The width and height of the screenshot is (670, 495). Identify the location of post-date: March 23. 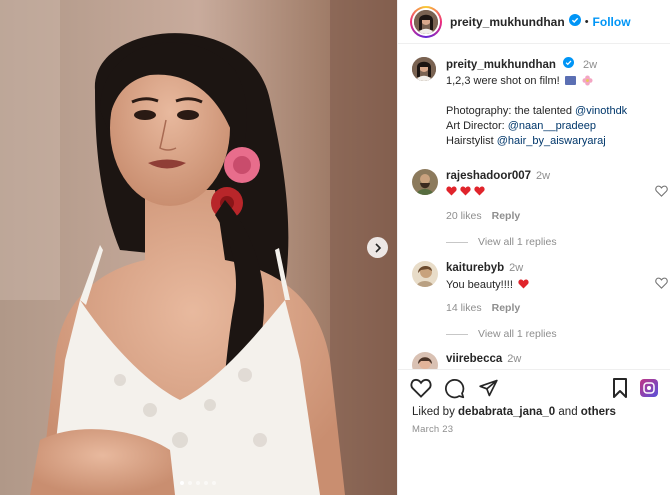
(432, 429).